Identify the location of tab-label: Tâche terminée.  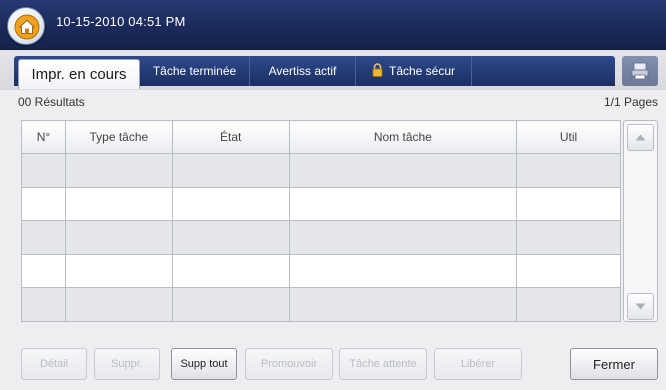
(194, 71).